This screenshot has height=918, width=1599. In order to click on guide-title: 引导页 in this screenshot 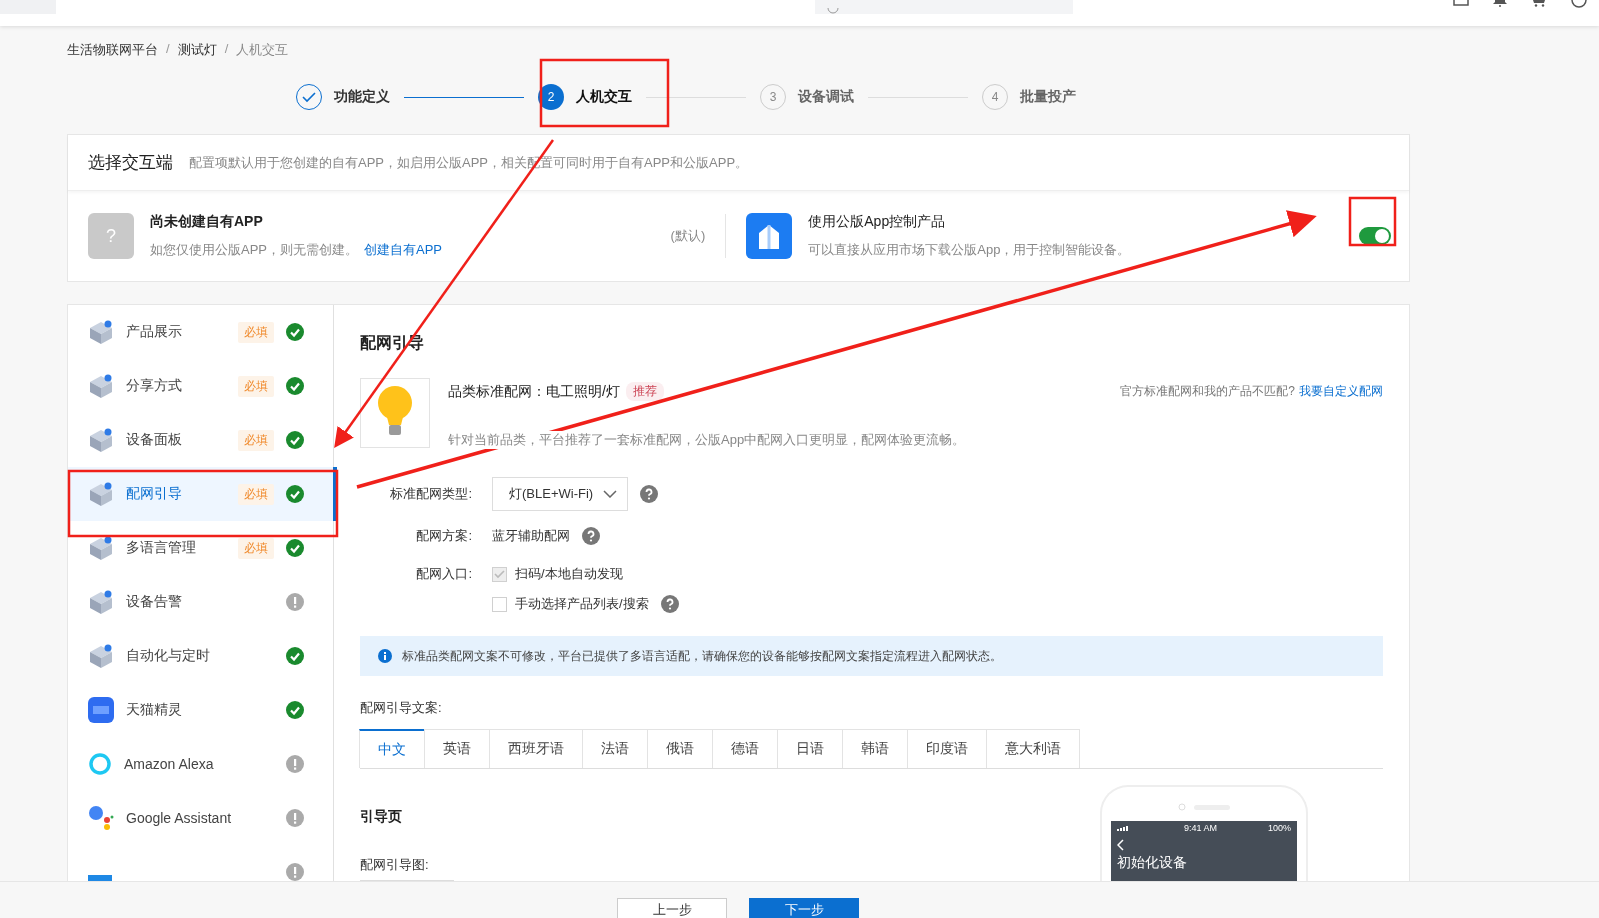, I will do `click(381, 817)`.